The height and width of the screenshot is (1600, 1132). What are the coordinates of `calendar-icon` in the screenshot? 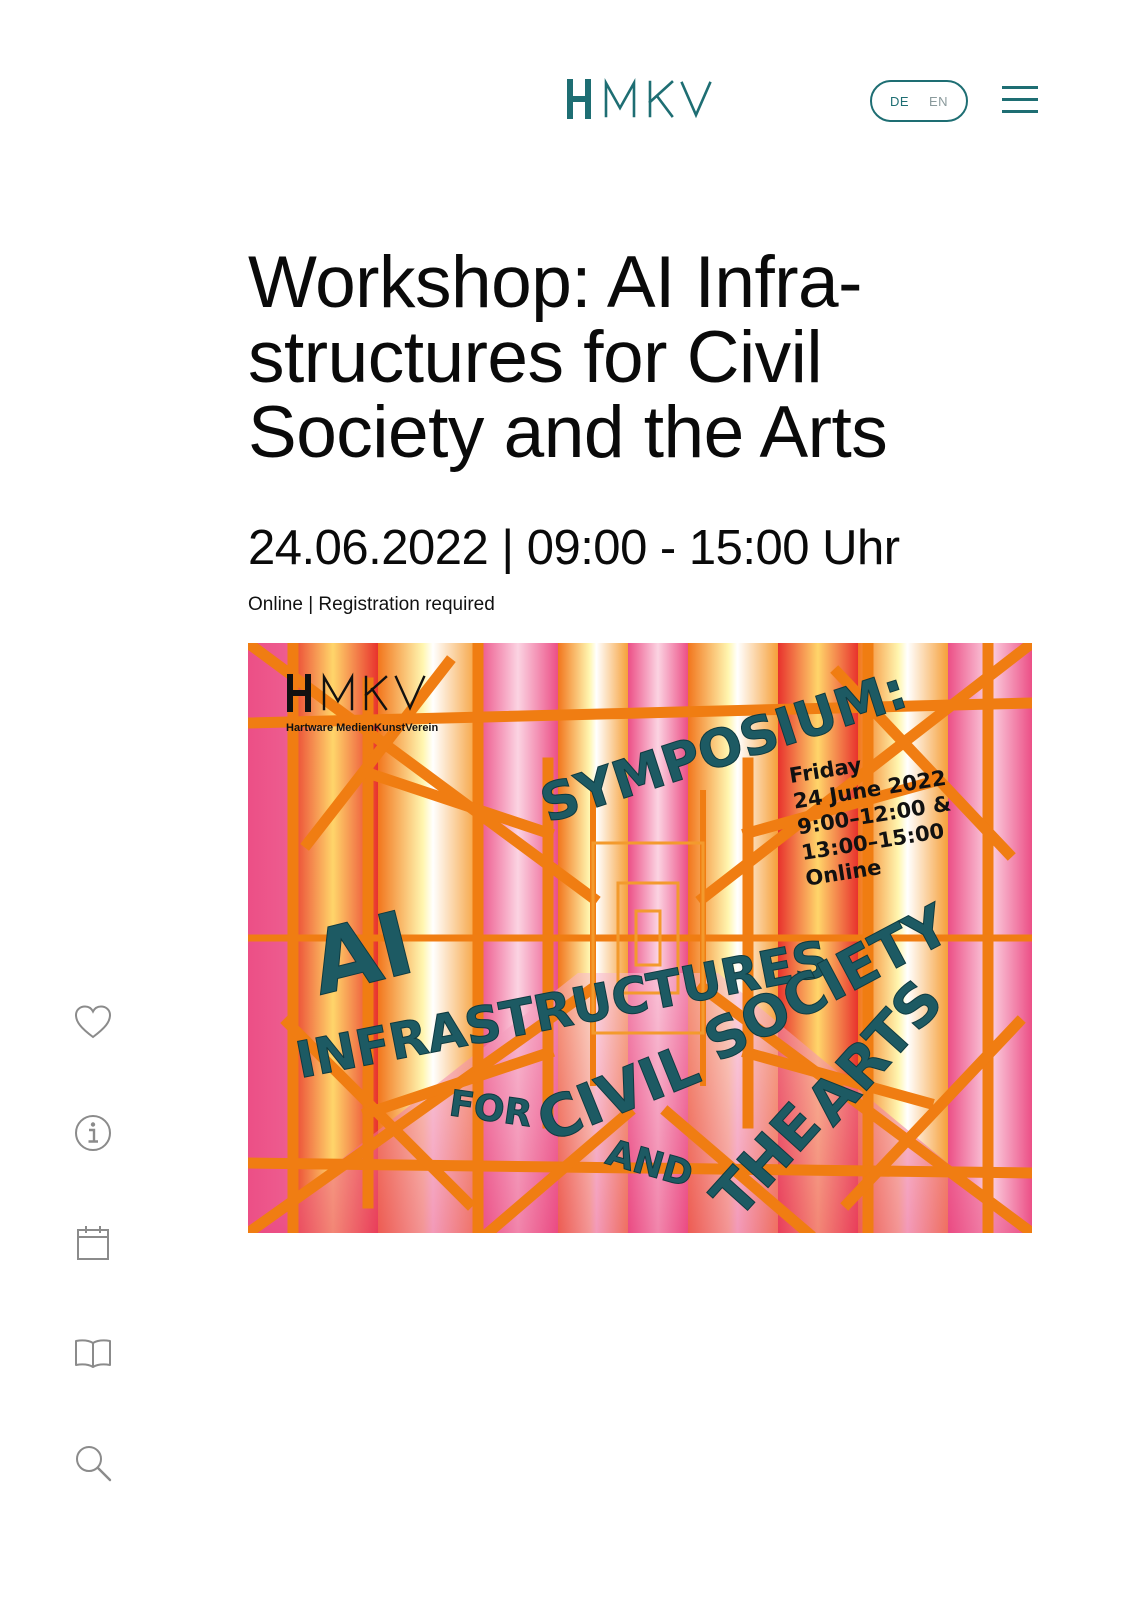 It's located at (93, 1243).